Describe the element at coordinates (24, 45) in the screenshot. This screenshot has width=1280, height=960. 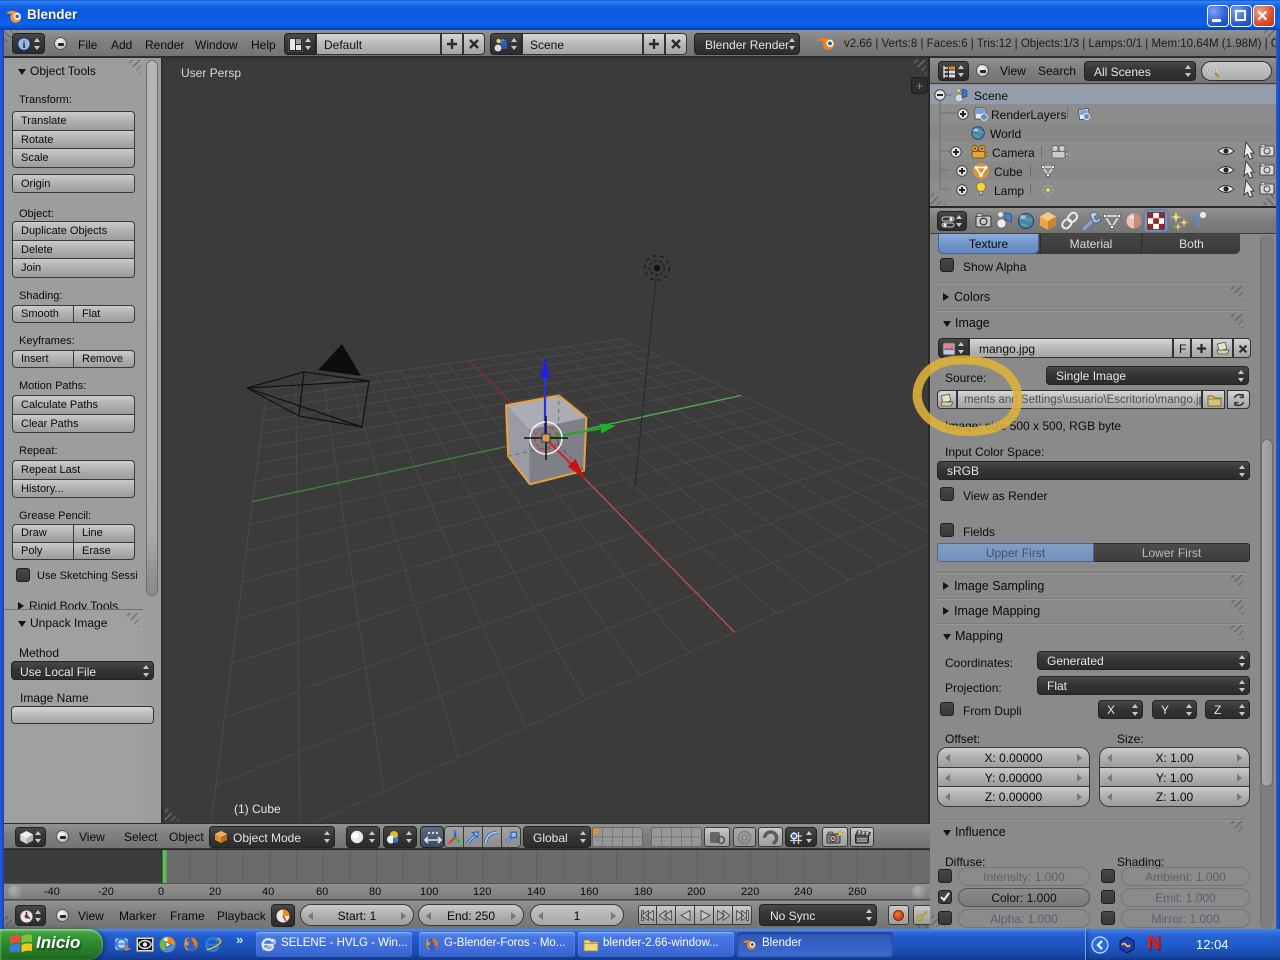
I see `svg-text: i` at that location.